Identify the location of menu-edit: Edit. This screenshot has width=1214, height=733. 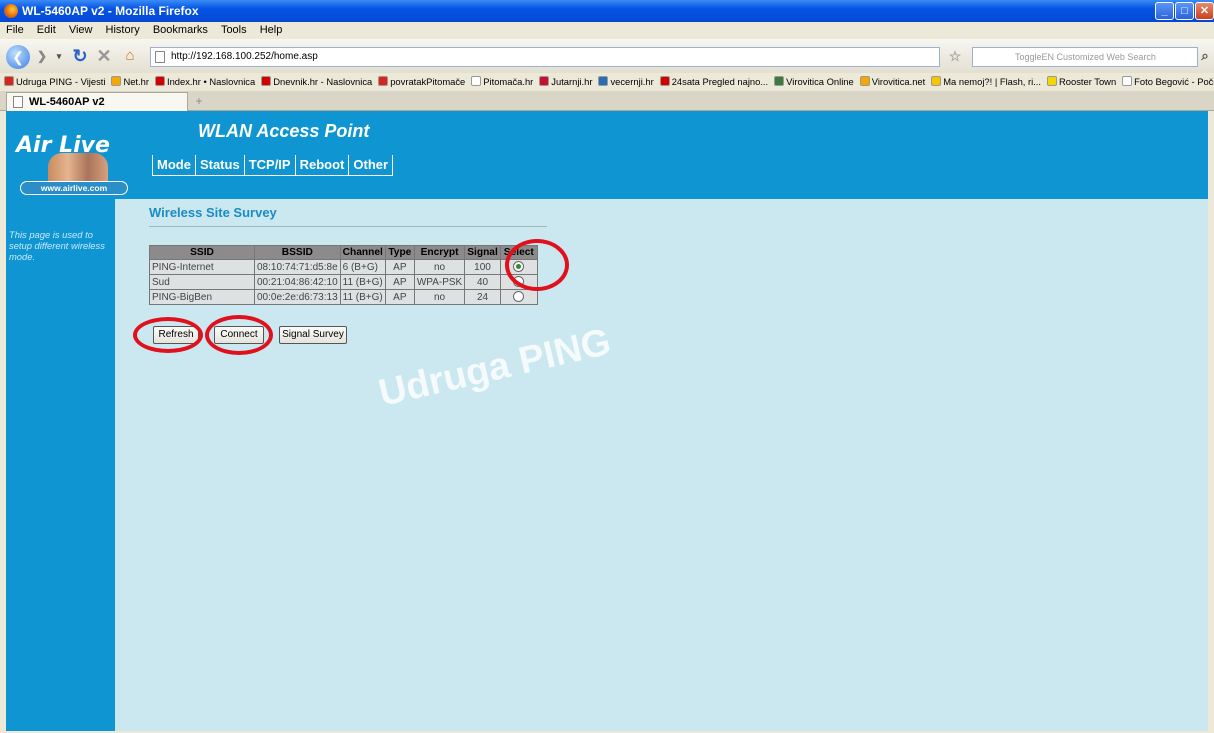
(46, 30).